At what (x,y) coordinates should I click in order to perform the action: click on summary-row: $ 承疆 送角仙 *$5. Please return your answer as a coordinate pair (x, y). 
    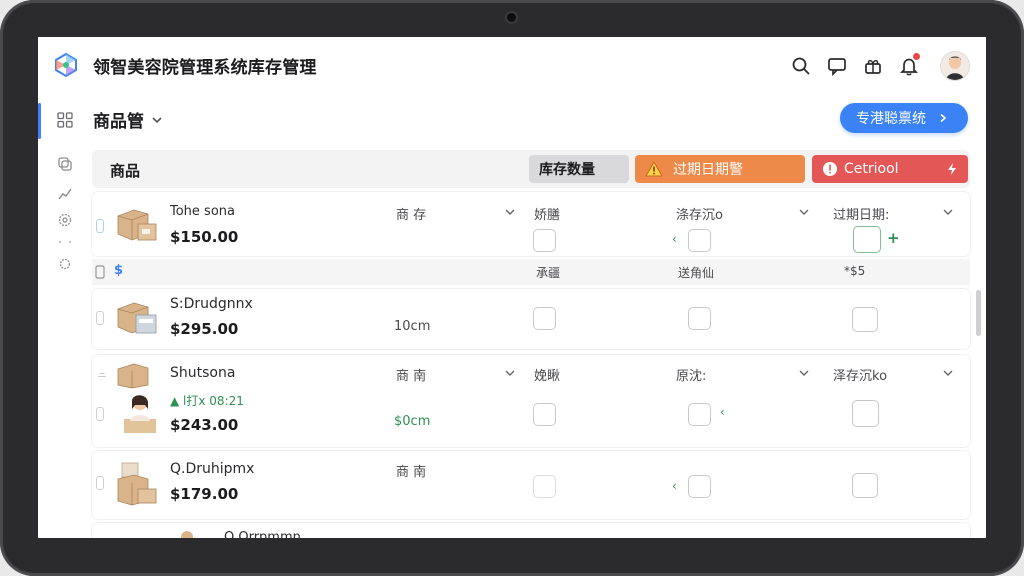
    Looking at the image, I should click on (531, 272).